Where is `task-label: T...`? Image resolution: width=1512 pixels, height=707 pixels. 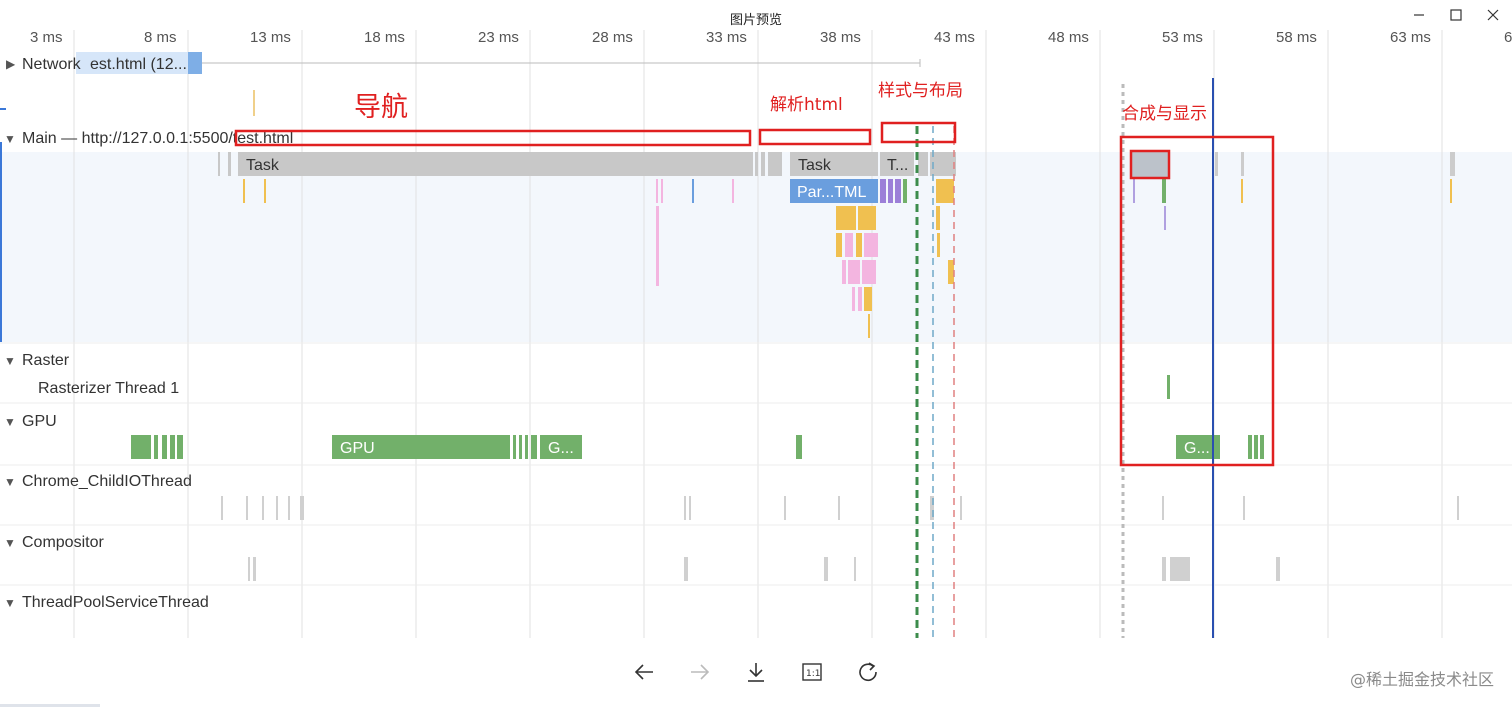
task-label: T... is located at coordinates (897, 165).